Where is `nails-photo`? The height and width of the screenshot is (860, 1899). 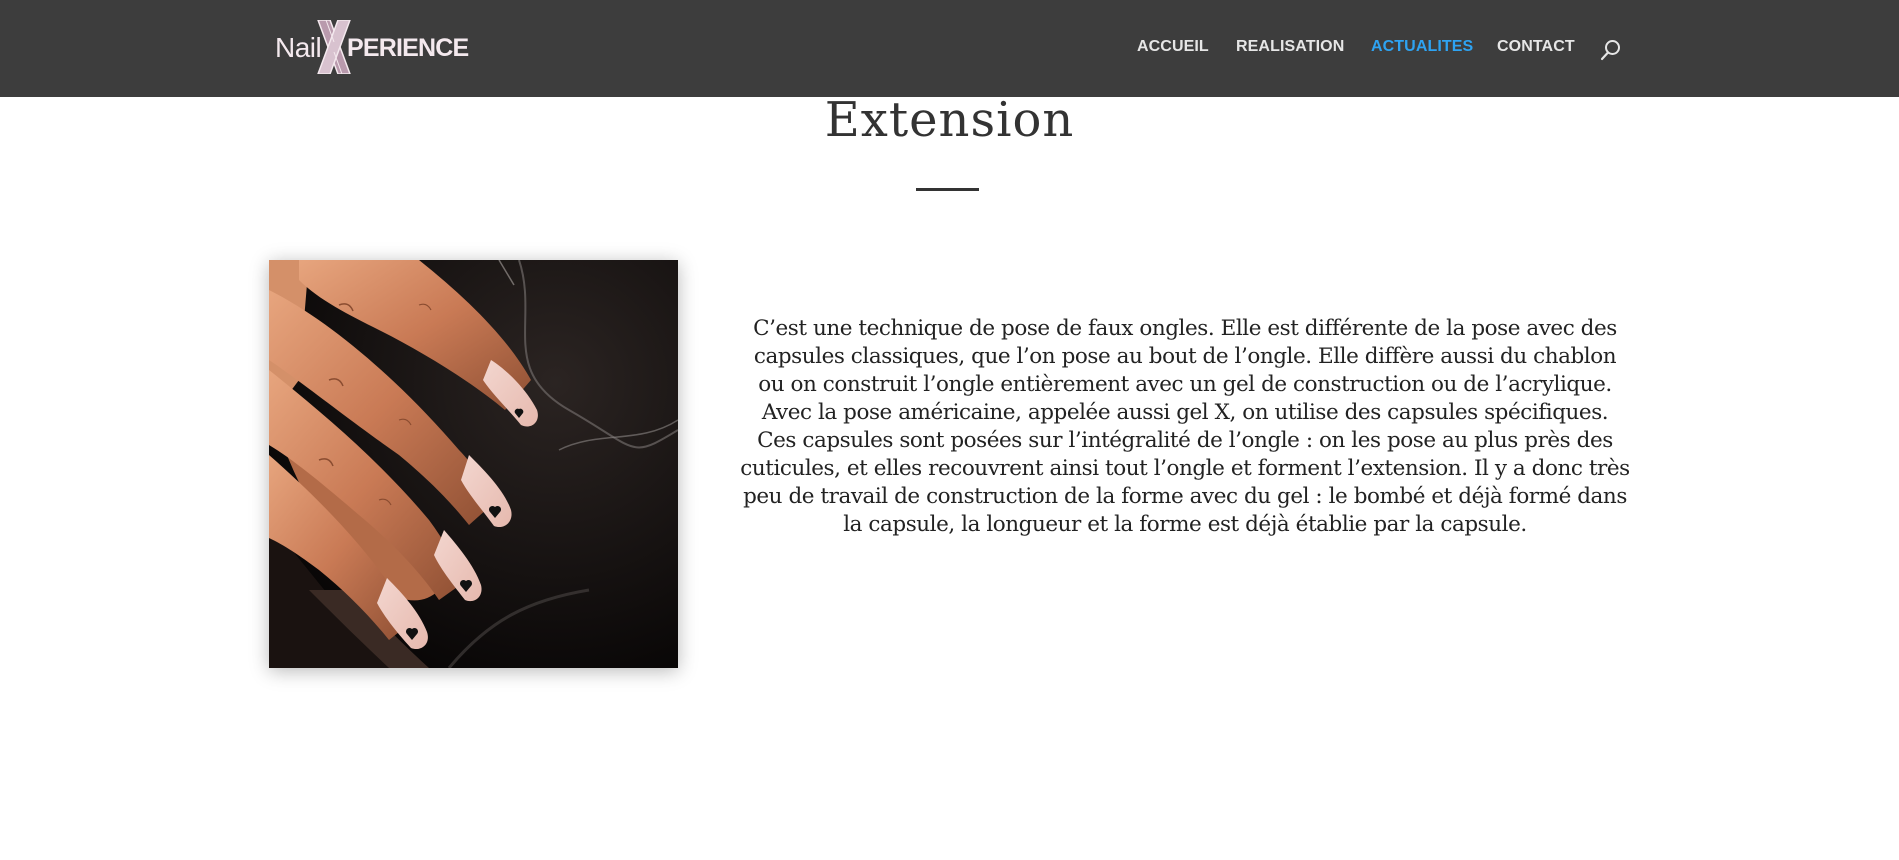 nails-photo is located at coordinates (473, 464).